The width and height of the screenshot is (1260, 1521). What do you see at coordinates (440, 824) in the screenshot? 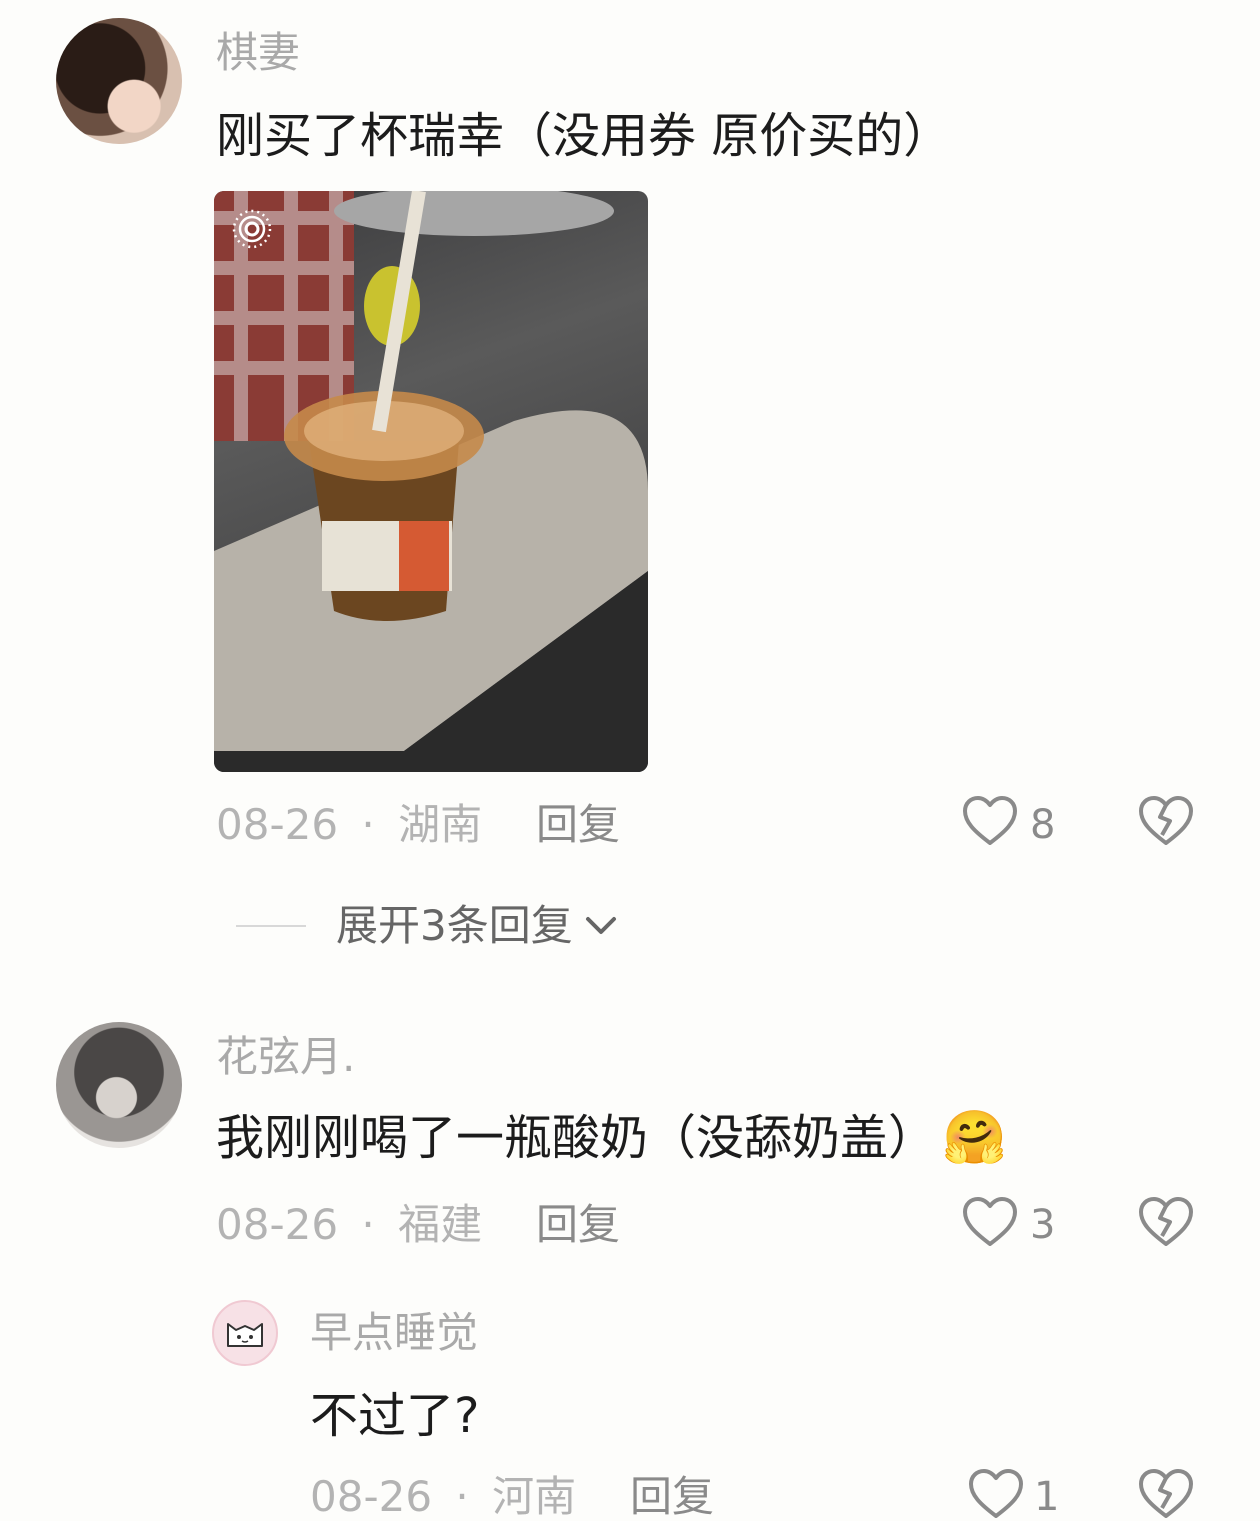
I see `comment-region: 湖南` at bounding box center [440, 824].